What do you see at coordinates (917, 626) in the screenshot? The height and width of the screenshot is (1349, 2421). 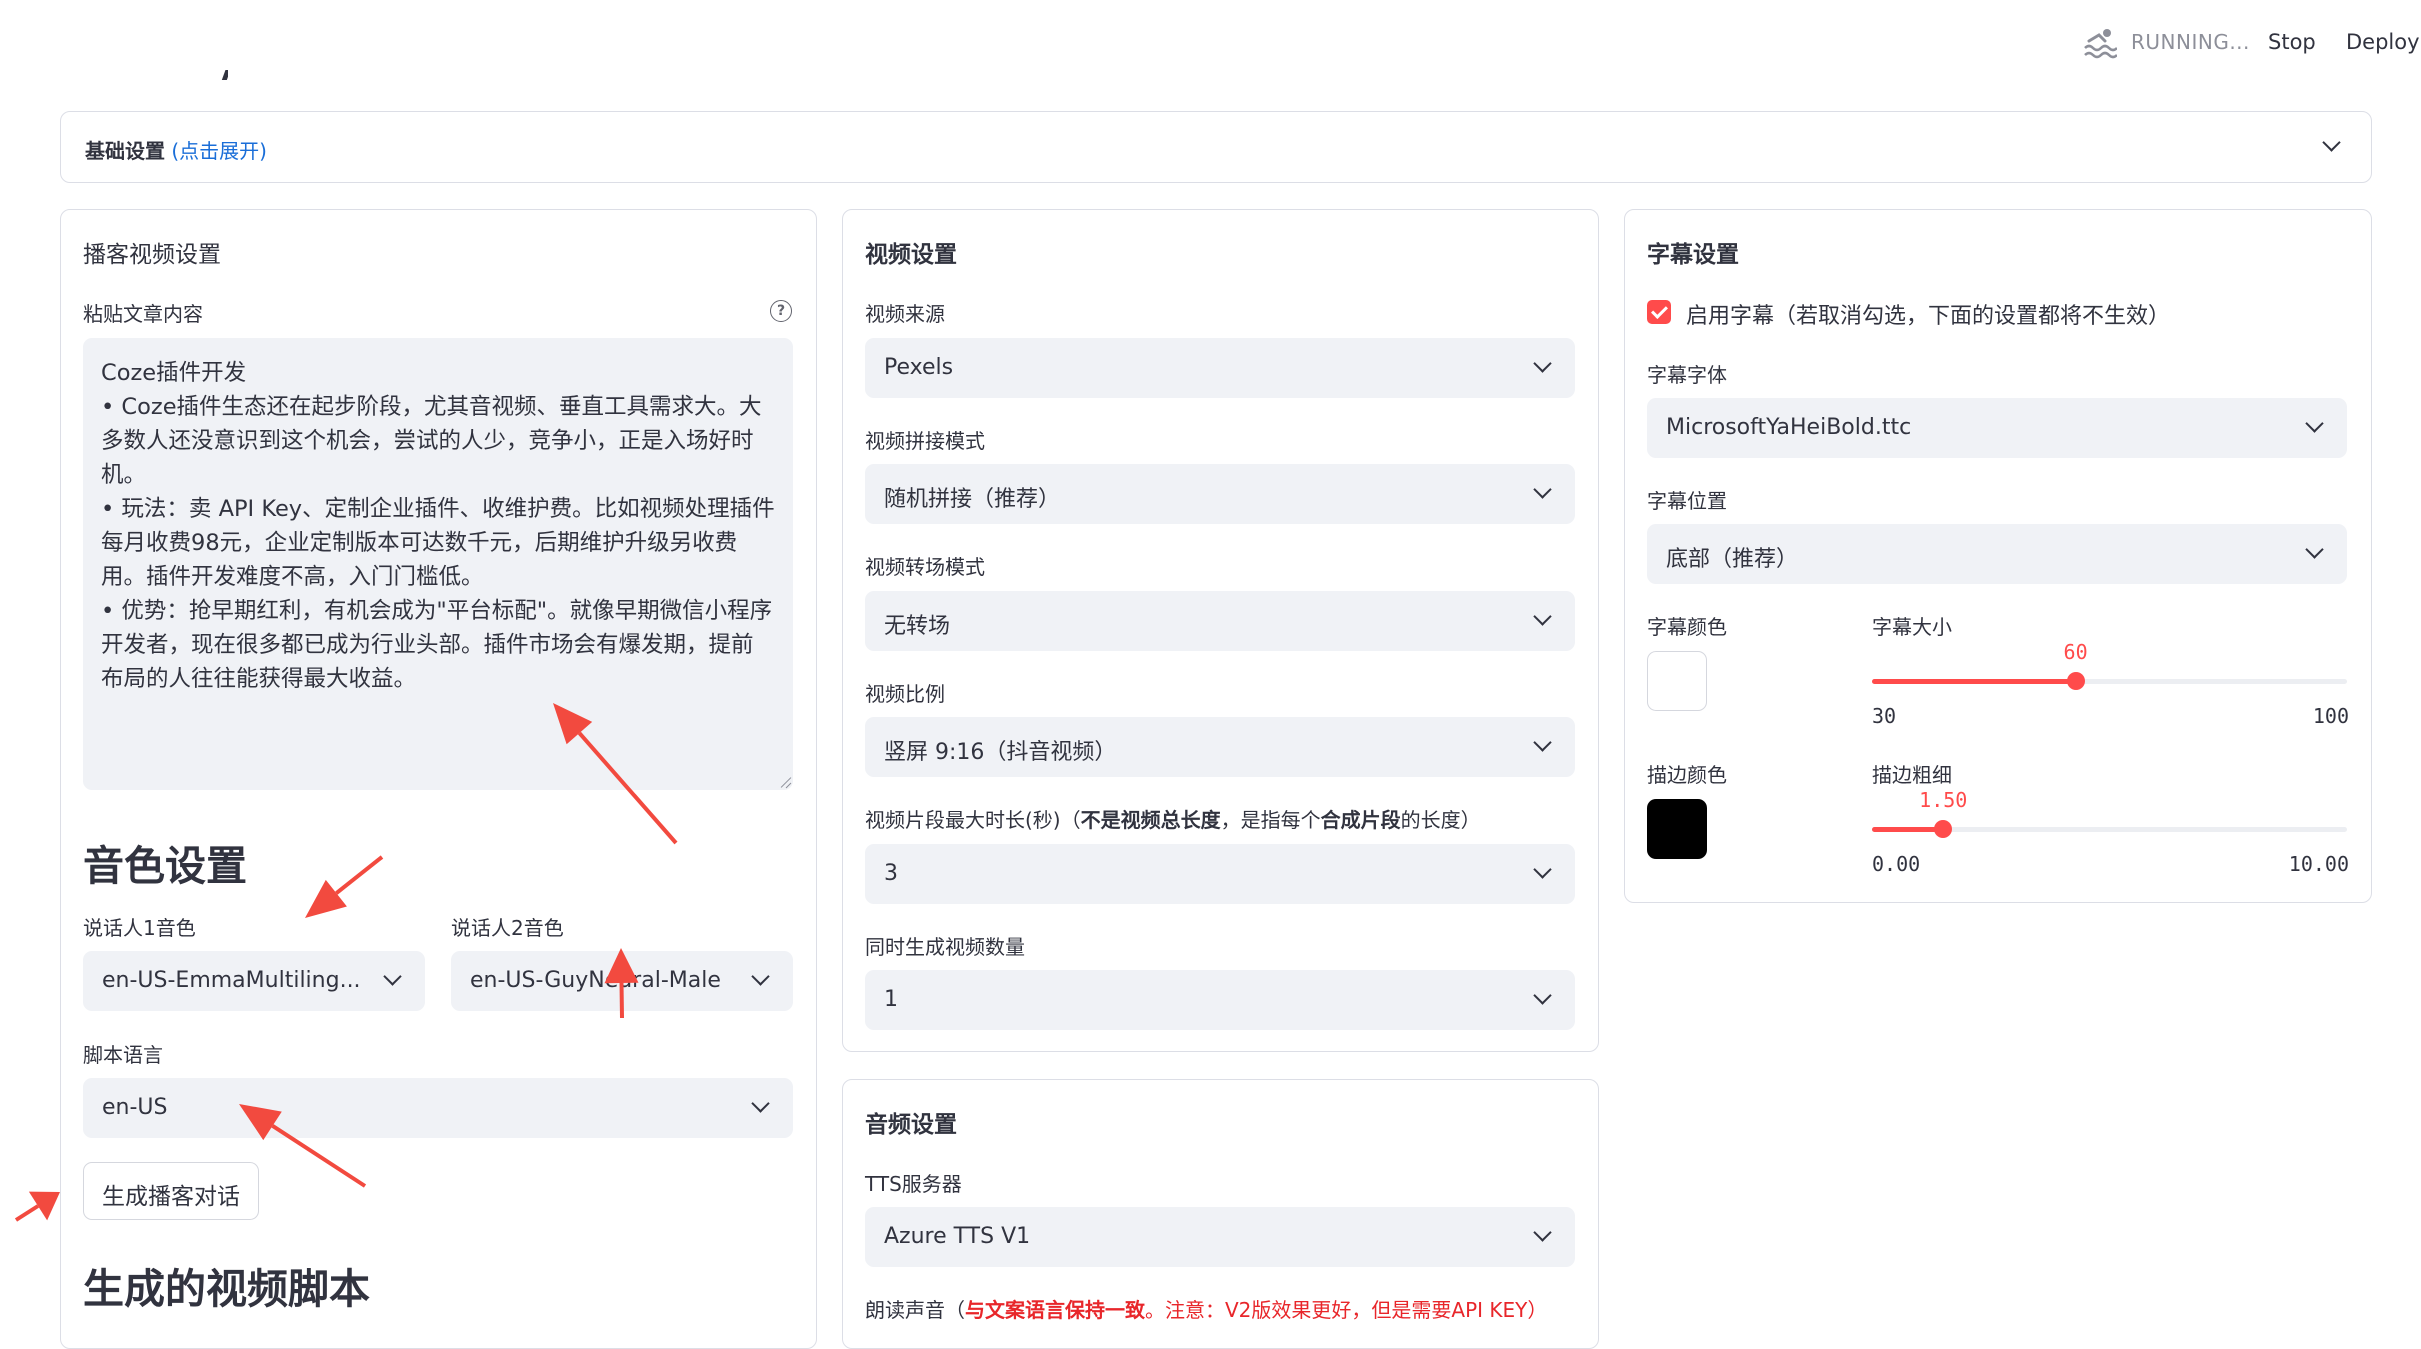 I see `transition-mode-value: 无转场` at bounding box center [917, 626].